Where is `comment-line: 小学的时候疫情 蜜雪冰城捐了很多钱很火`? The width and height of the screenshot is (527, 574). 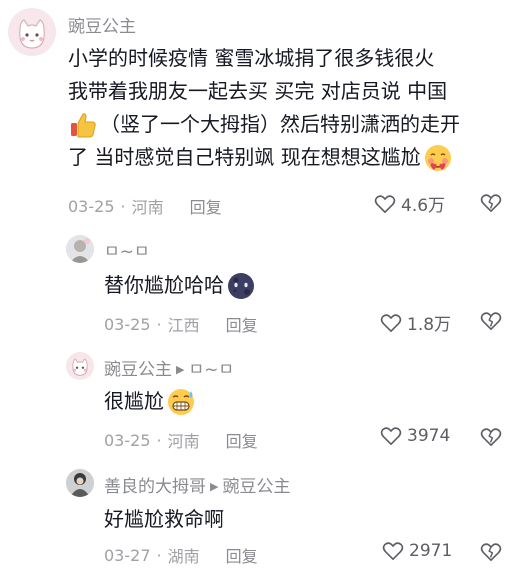
comment-line: 小学的时候疫情 蜜雪冰城捐了很多钱很火 is located at coordinates (251, 58).